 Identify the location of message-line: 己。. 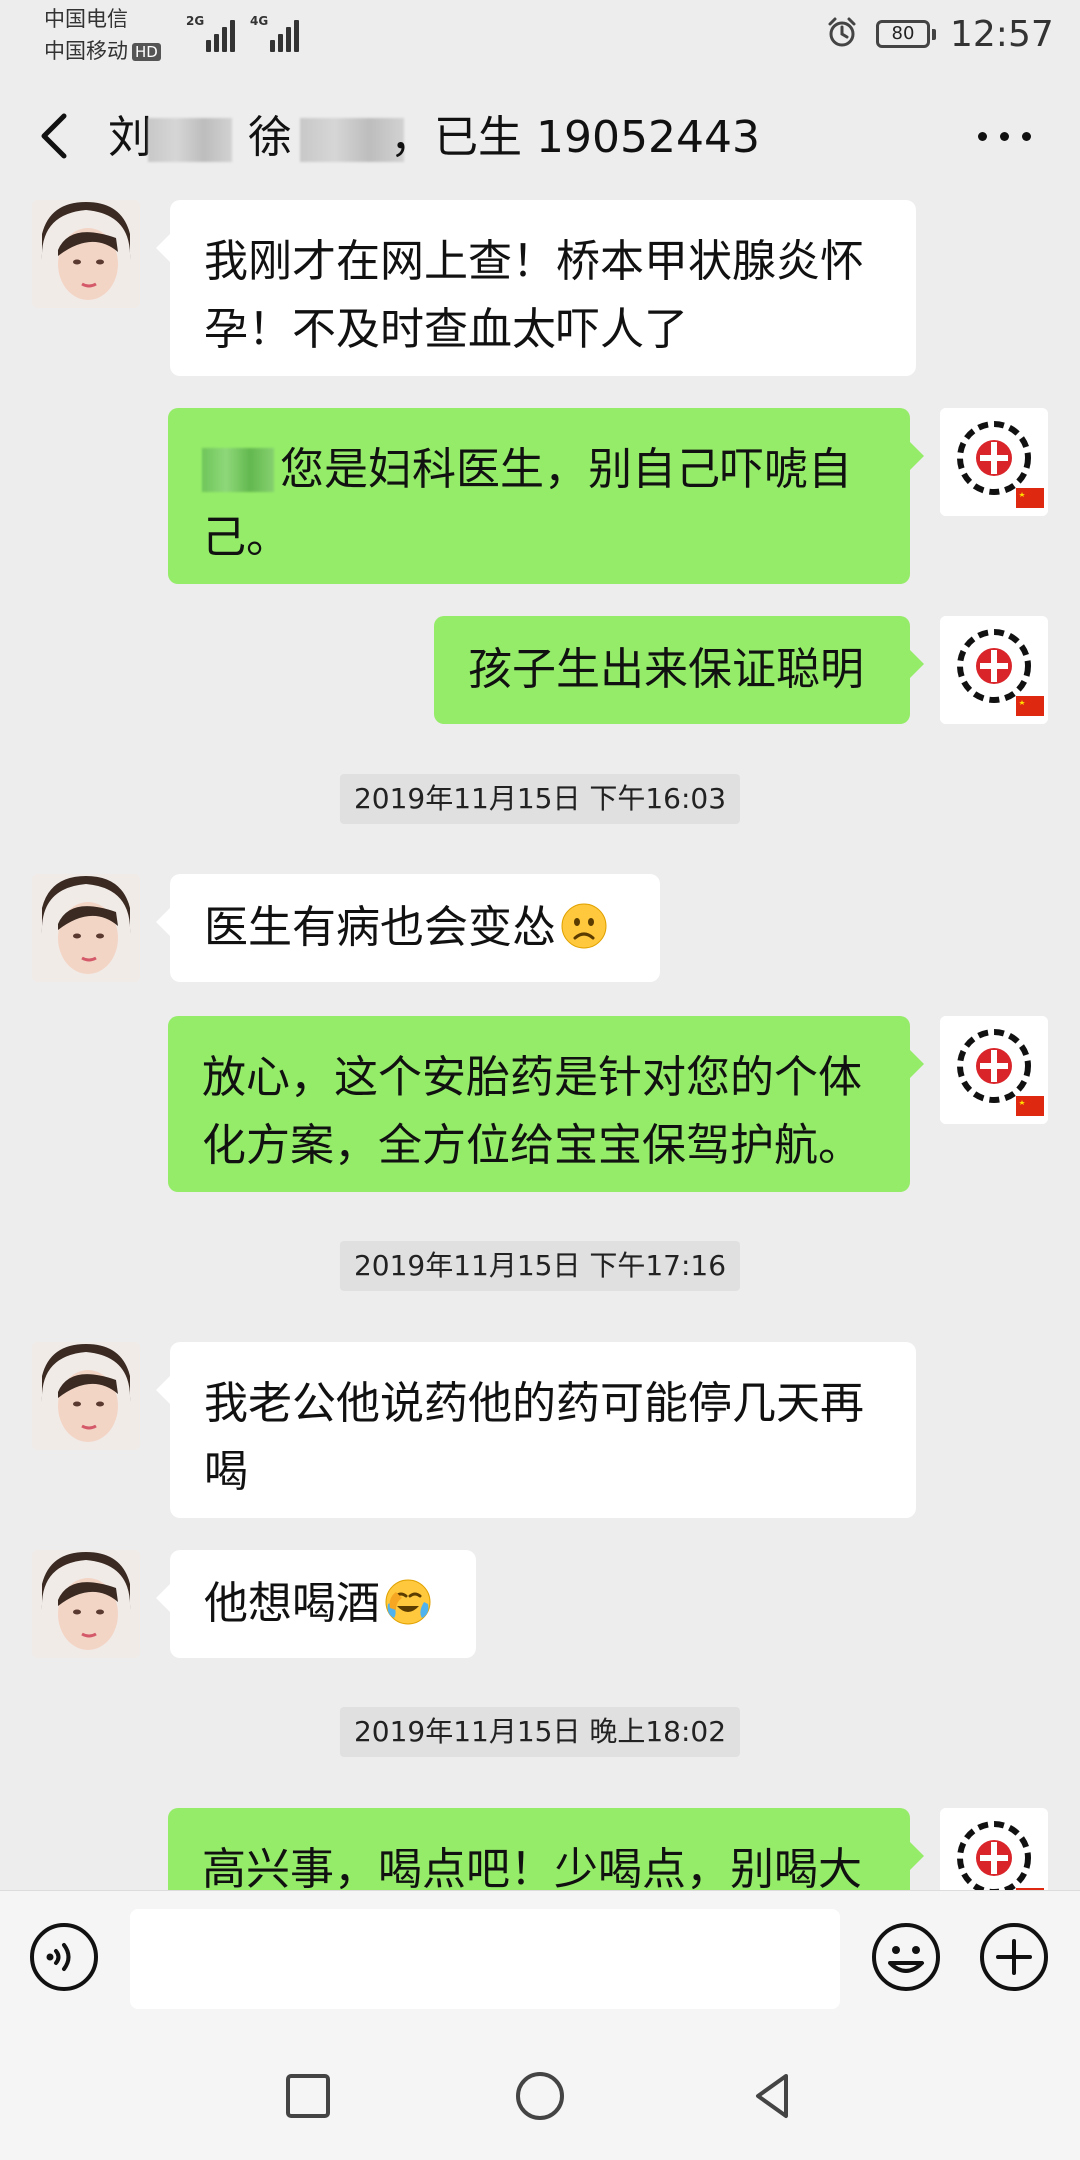
(246, 537).